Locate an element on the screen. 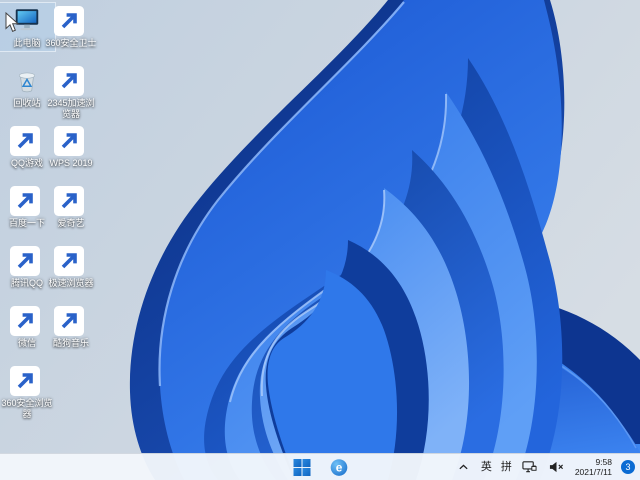  desktop-icon-label: 回收站 is located at coordinates (27, 103).